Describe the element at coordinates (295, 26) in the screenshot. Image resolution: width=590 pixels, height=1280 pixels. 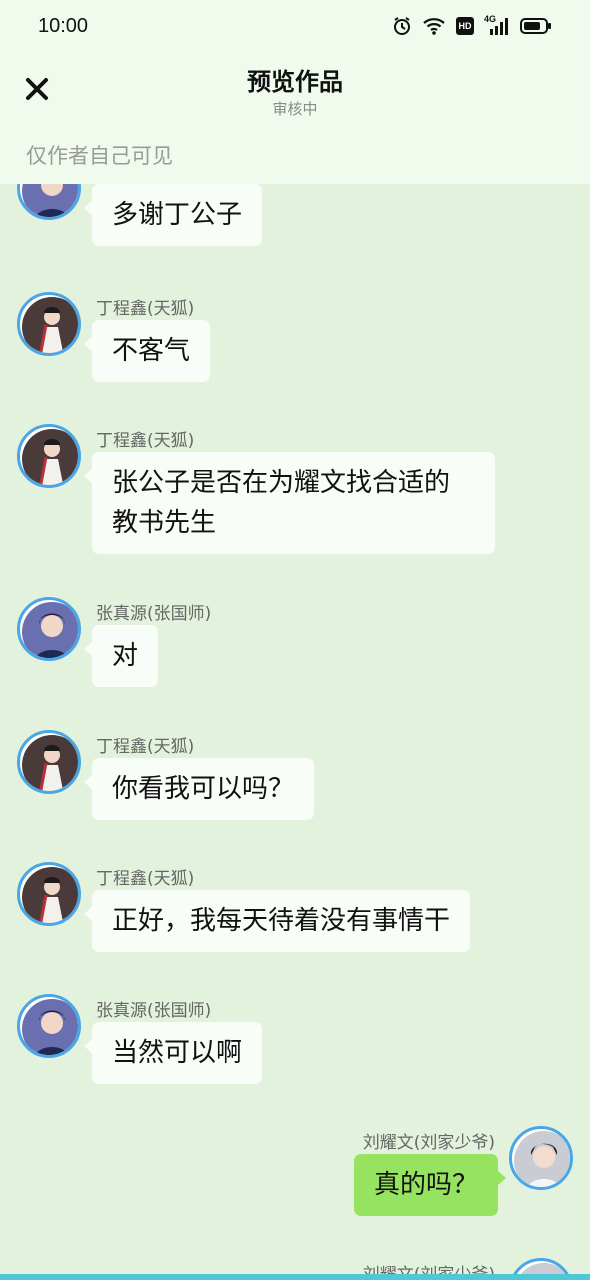
I see `status-bar: 10:00 HD 4G` at that location.